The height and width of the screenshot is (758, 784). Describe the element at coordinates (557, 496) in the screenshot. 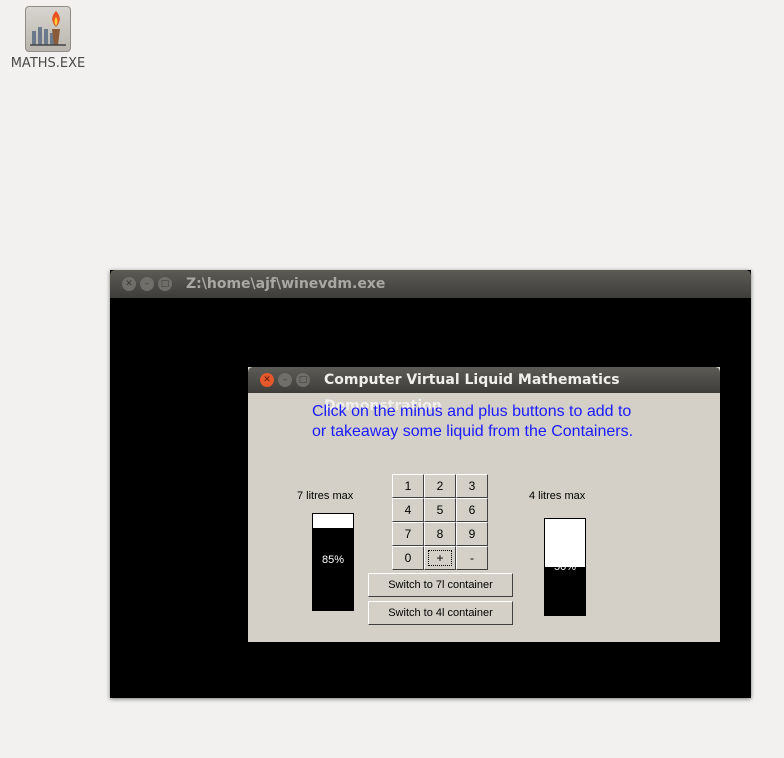

I see `right-container-label: 4 litres max` at that location.